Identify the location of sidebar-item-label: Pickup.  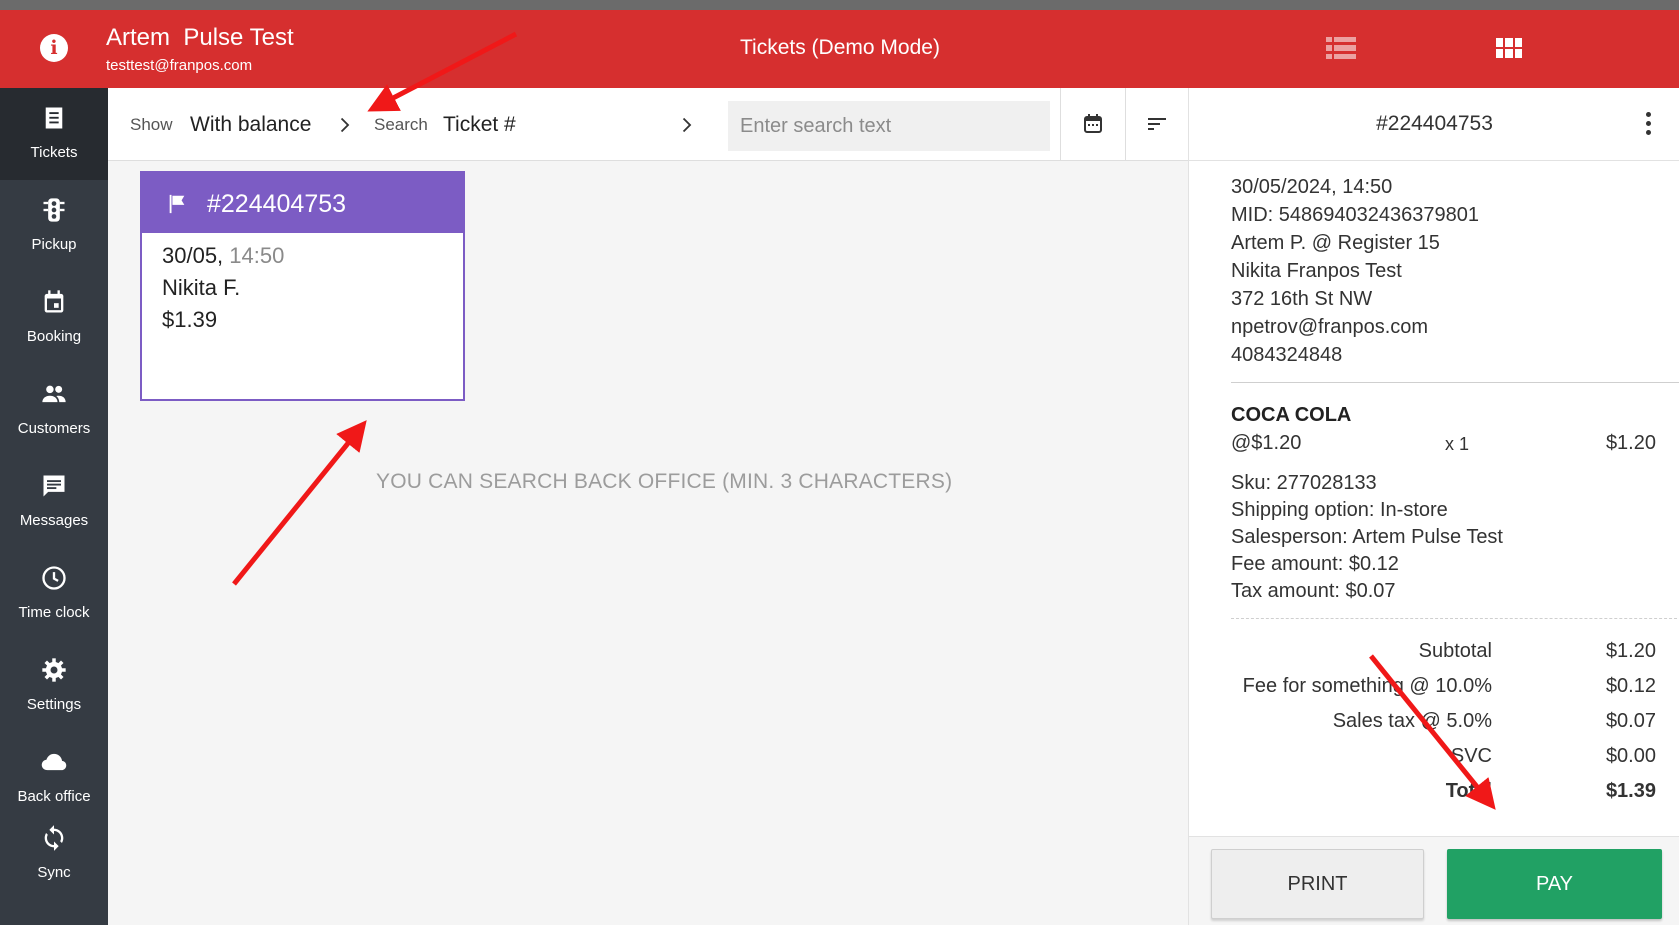
(54, 244).